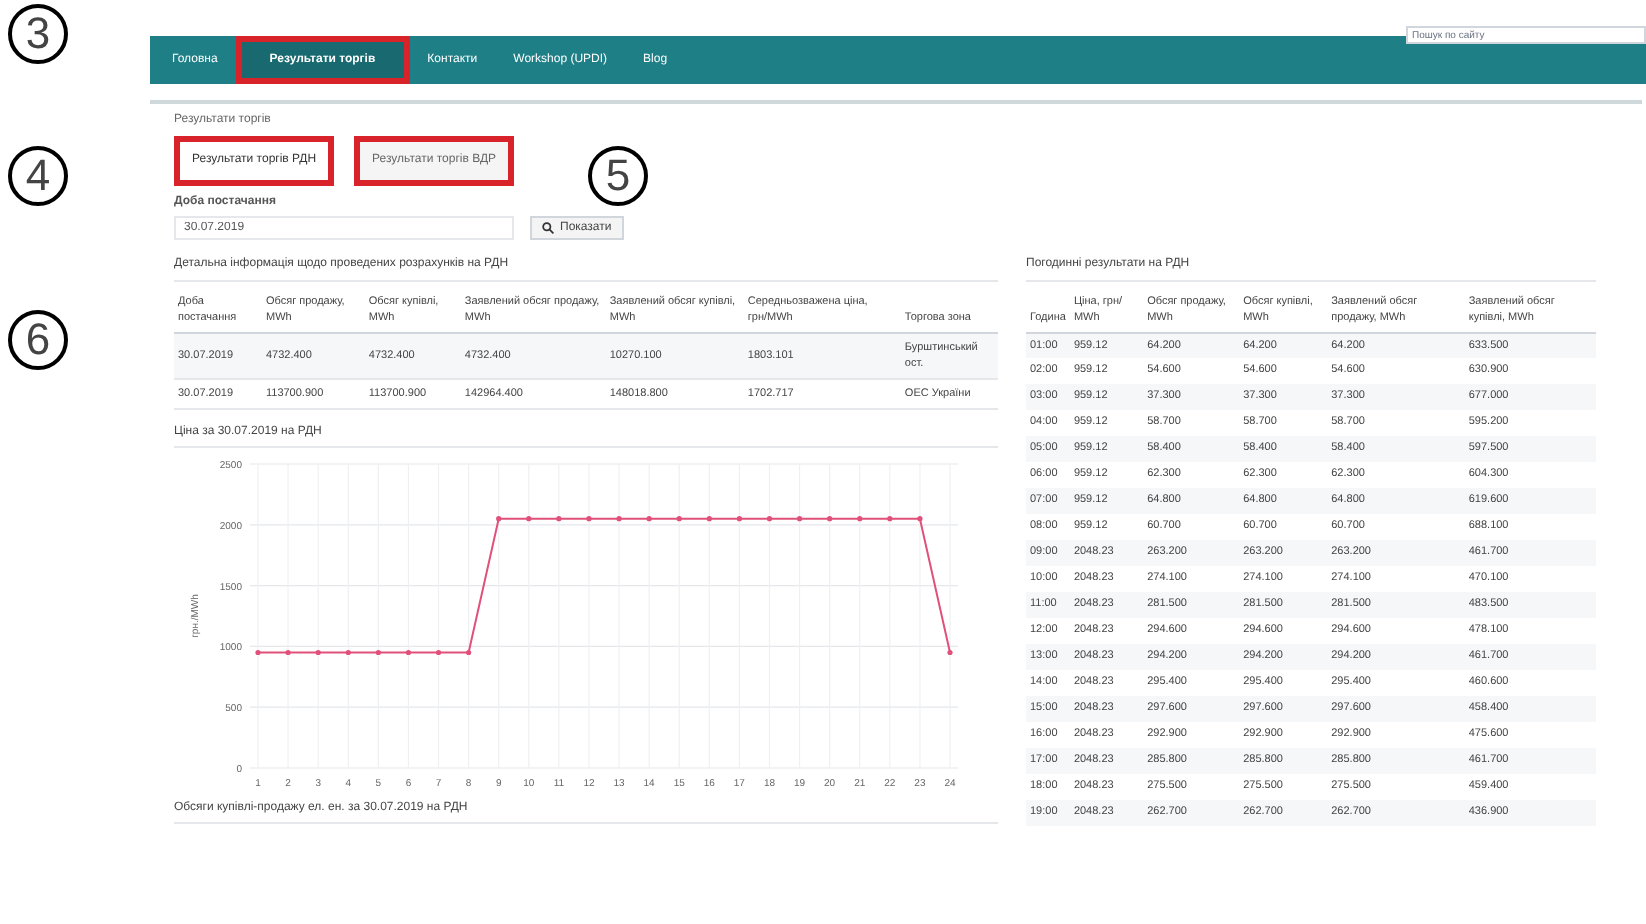 The width and height of the screenshot is (1646, 924). I want to click on search-icon, so click(548, 228).